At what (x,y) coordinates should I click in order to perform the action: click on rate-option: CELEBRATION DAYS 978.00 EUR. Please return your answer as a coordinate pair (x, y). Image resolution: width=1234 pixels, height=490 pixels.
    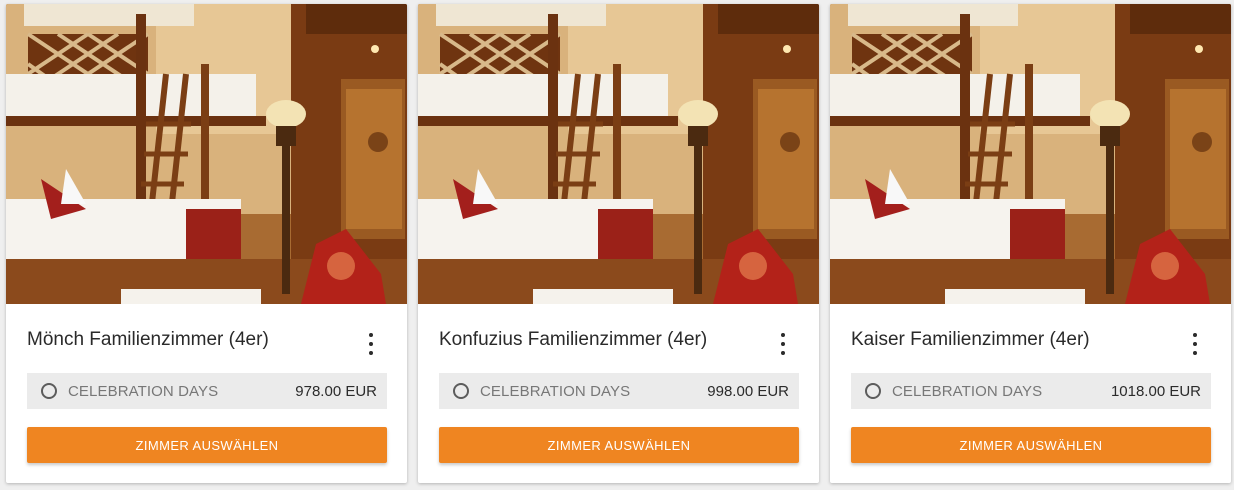
    Looking at the image, I should click on (207, 391).